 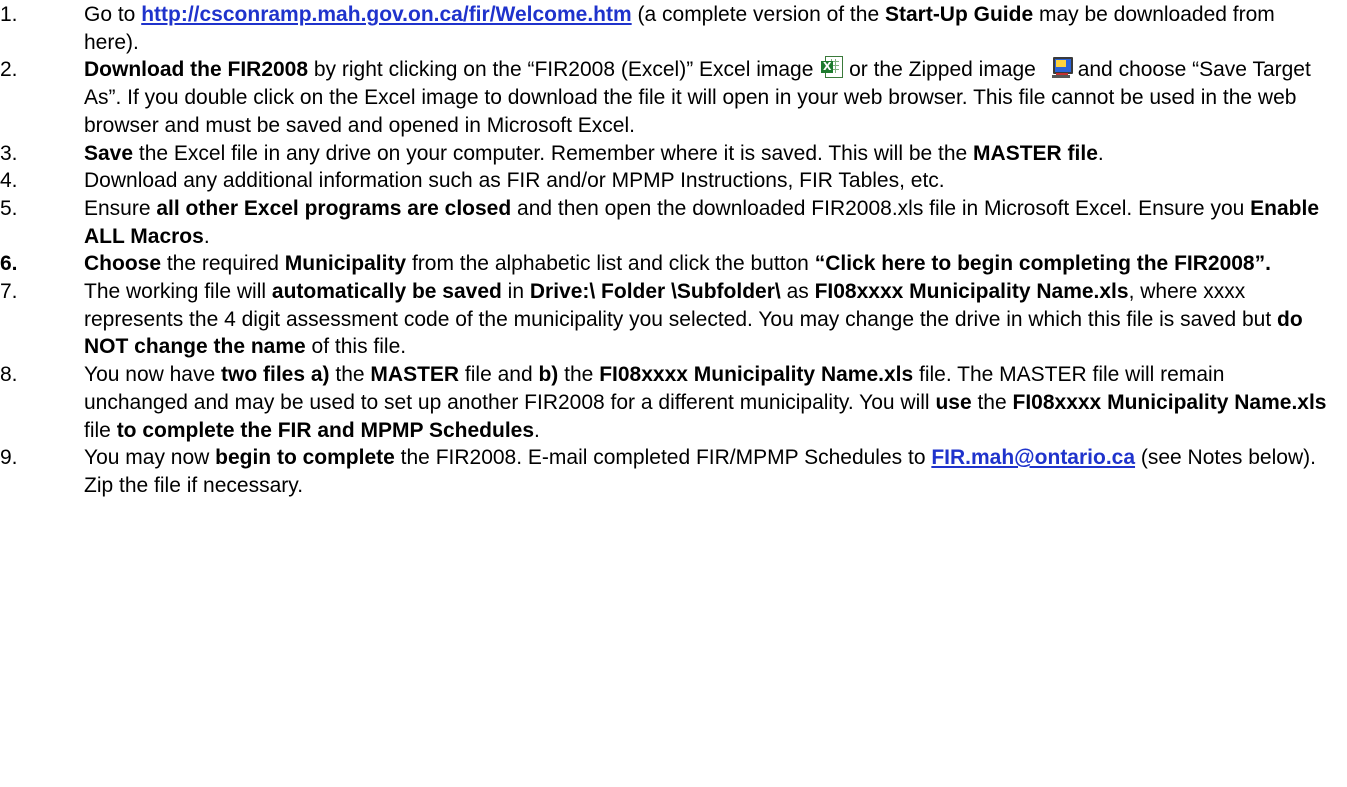 I want to click on text-run: in, so click(x=515, y=292).